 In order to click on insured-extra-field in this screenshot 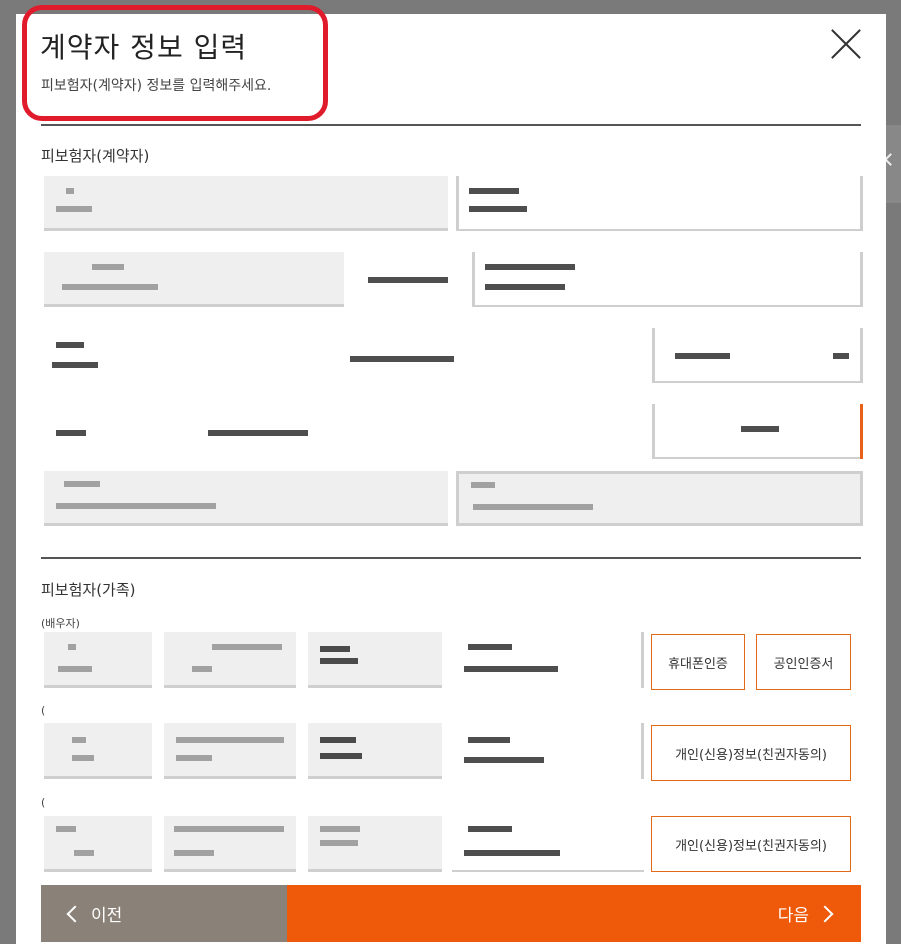, I will do `click(757, 431)`.